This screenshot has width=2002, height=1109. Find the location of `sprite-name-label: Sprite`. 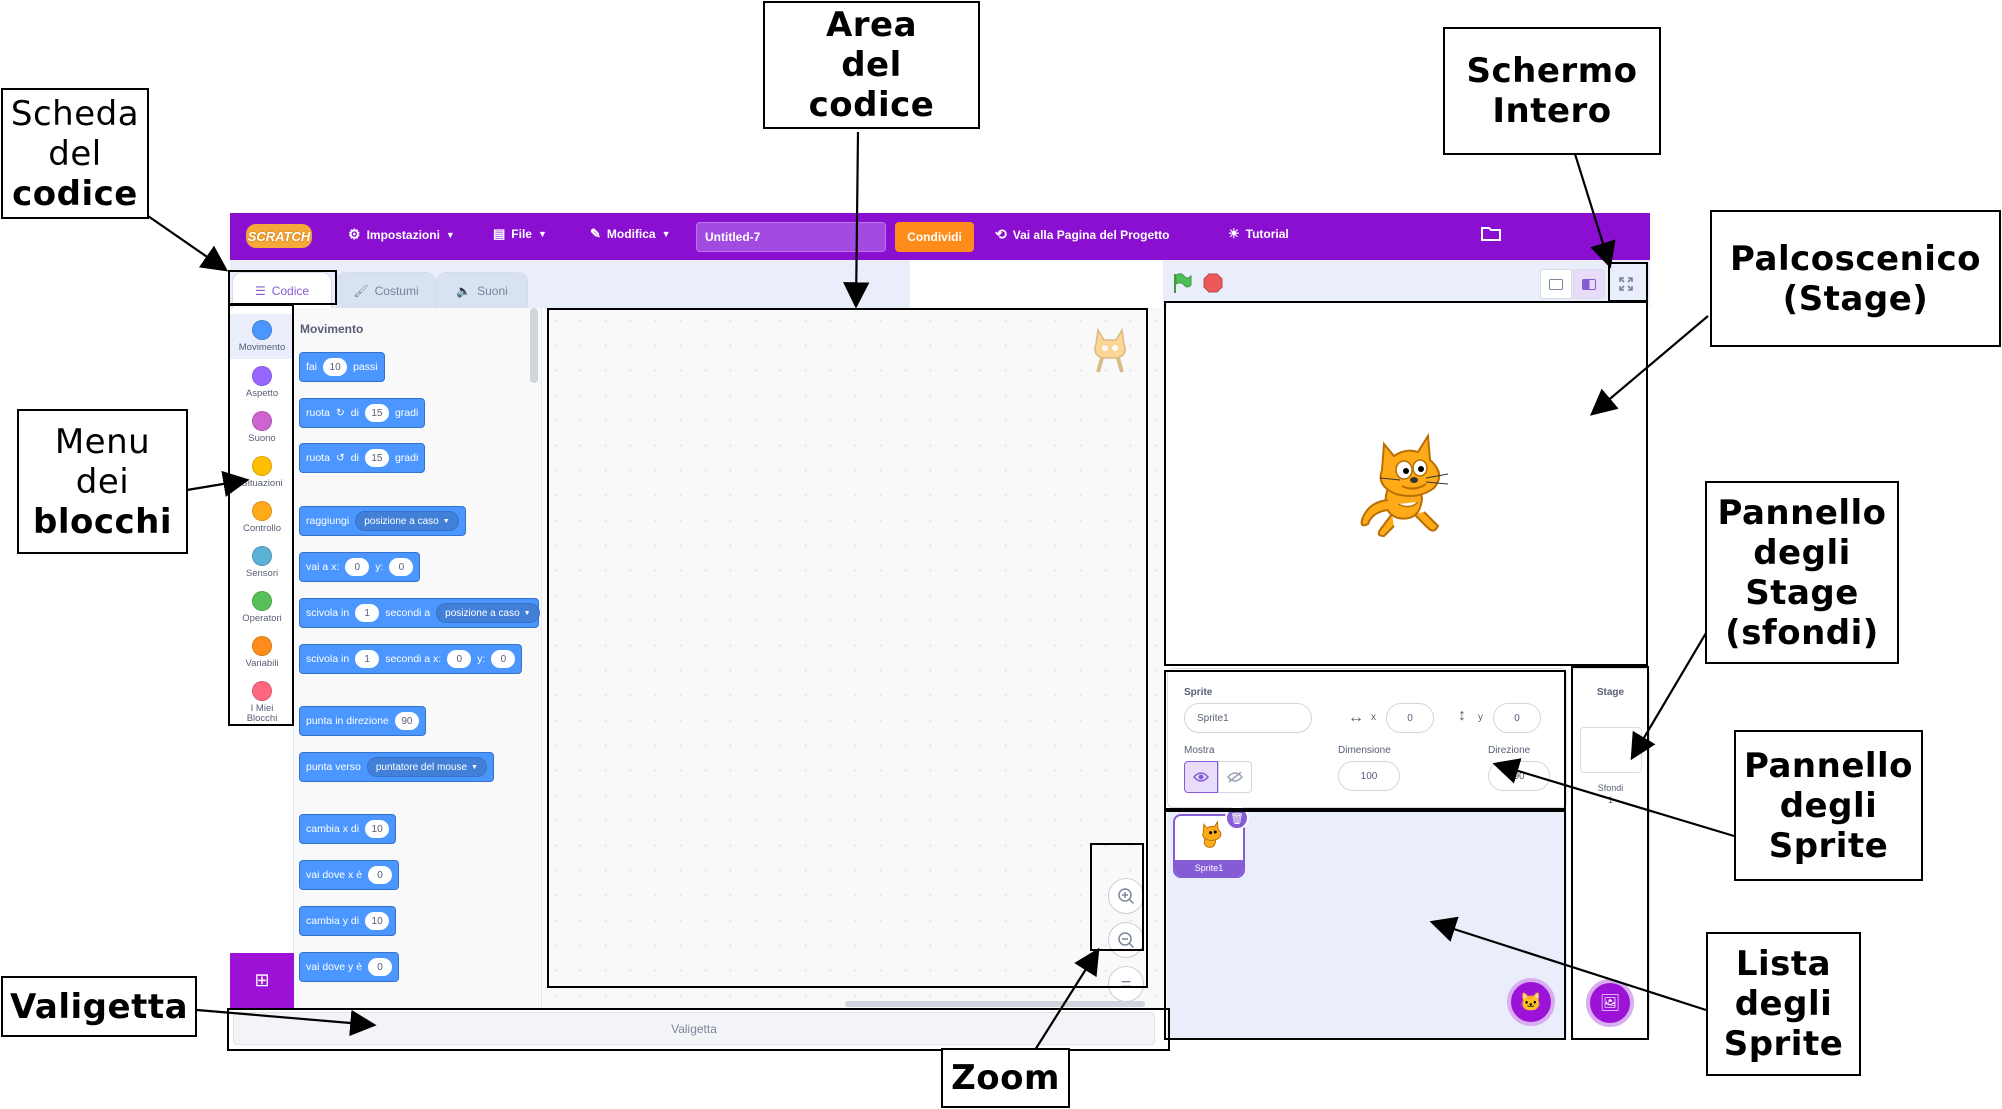

sprite-name-label: Sprite is located at coordinates (1198, 692).